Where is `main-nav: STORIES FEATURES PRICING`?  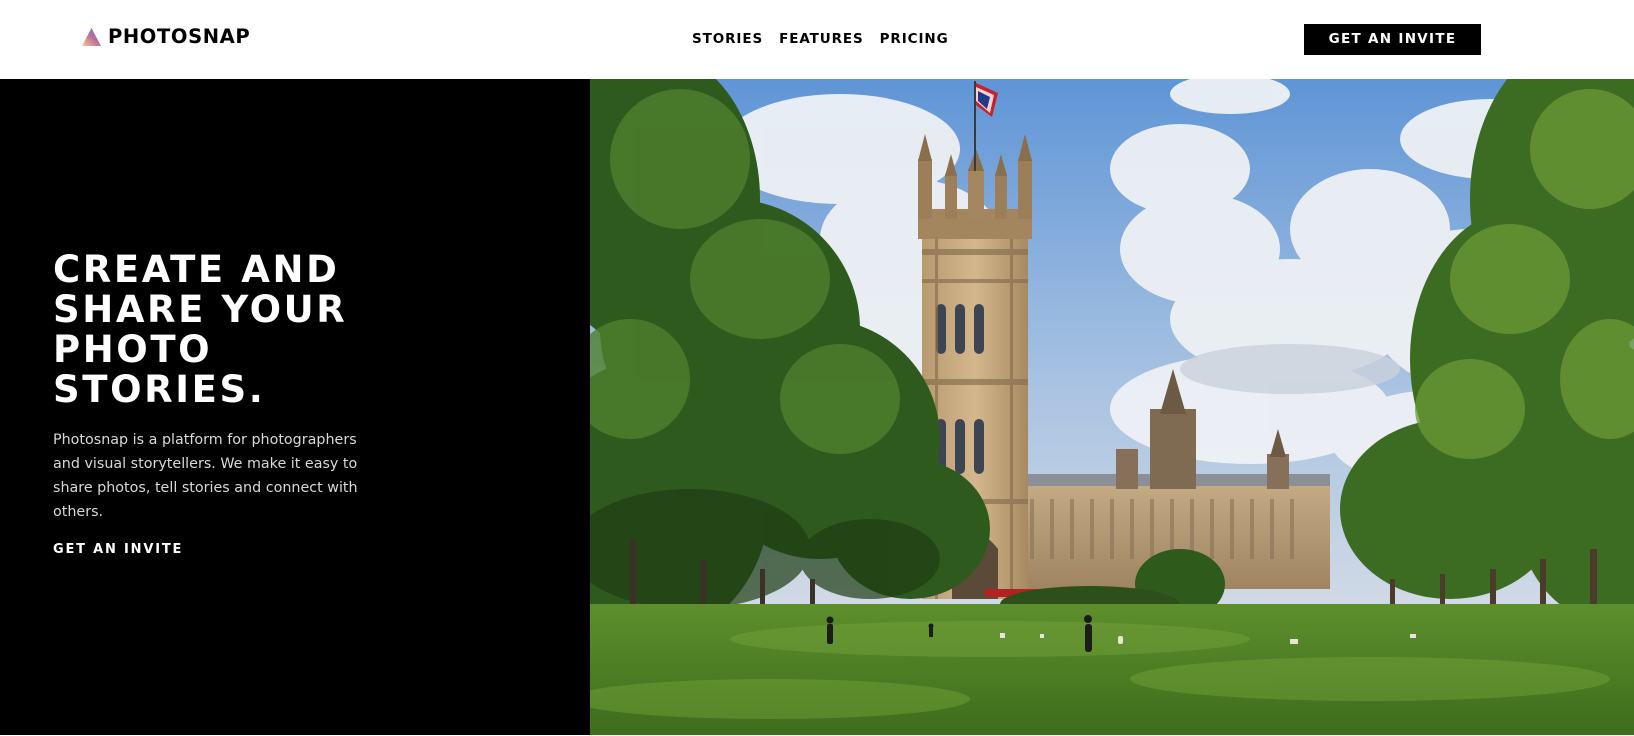 main-nav: STORIES FEATURES PRICING is located at coordinates (820, 39).